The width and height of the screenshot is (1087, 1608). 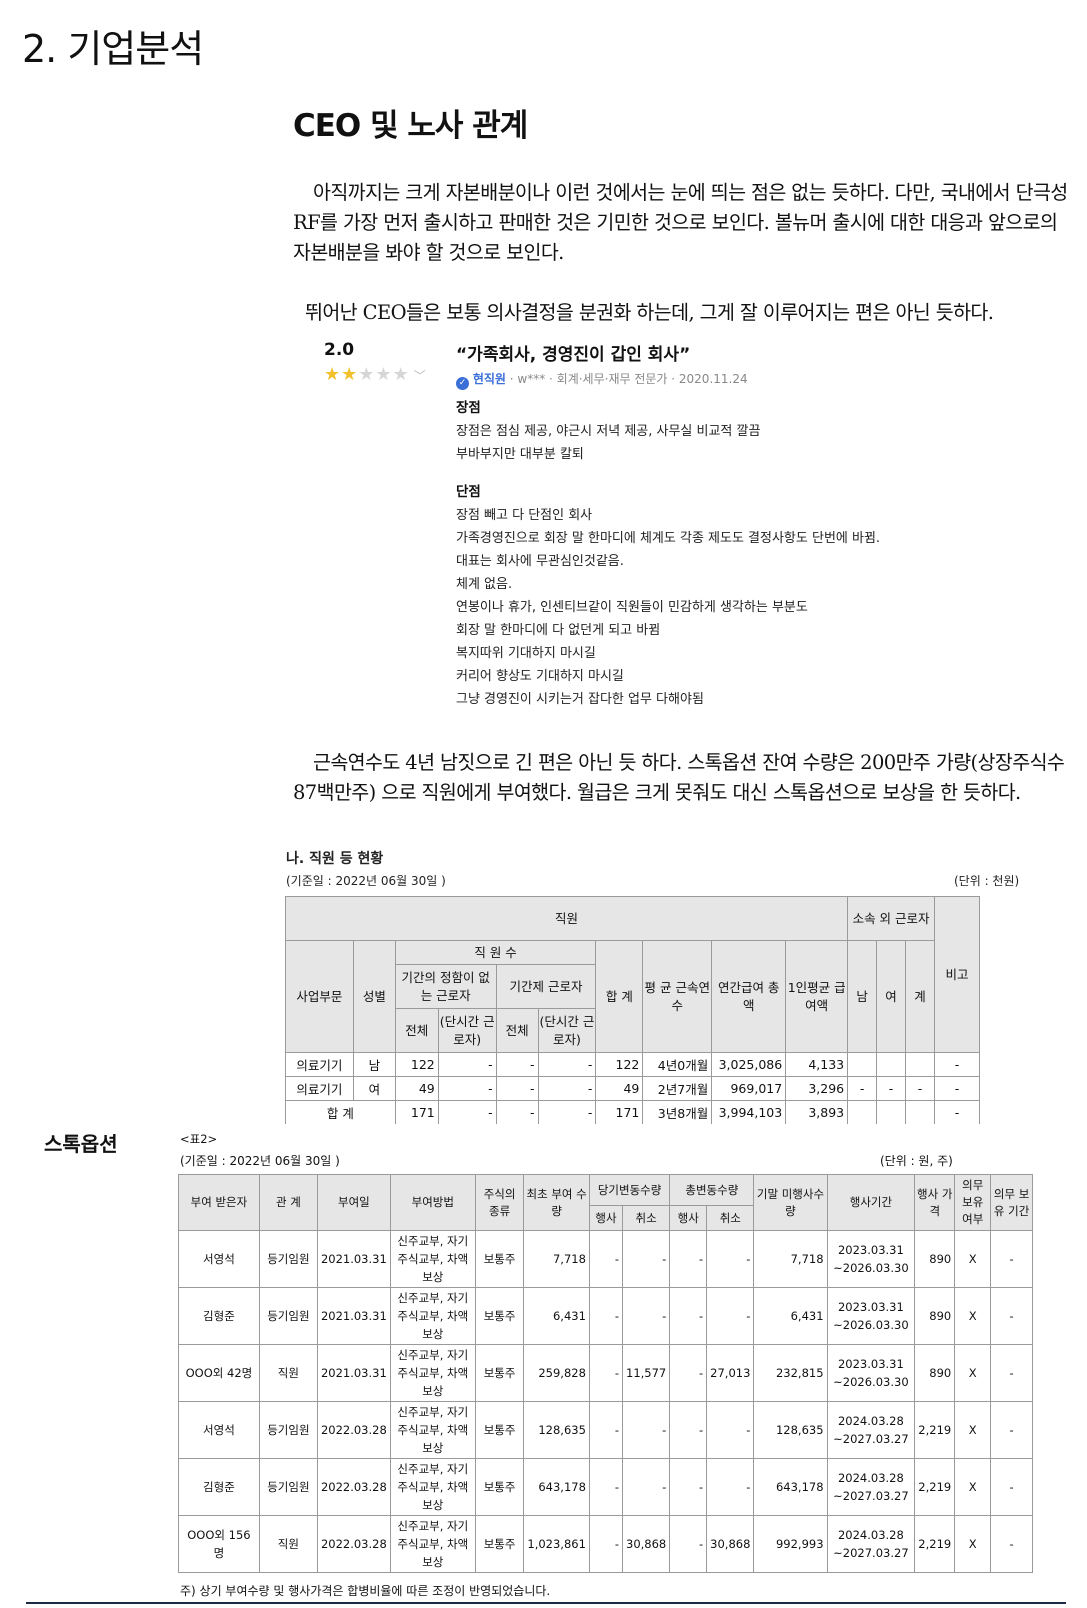 I want to click on cell-method: 신주교부, 자기주식교부, 차액보상, so click(x=432, y=1316).